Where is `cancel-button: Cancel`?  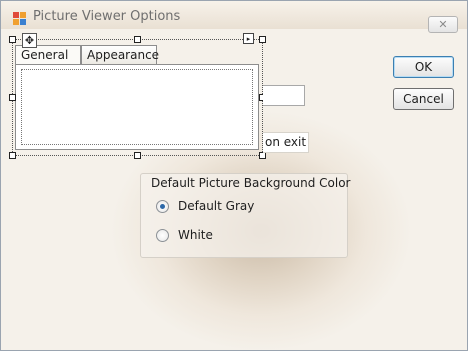
cancel-button: Cancel is located at coordinates (423, 99).